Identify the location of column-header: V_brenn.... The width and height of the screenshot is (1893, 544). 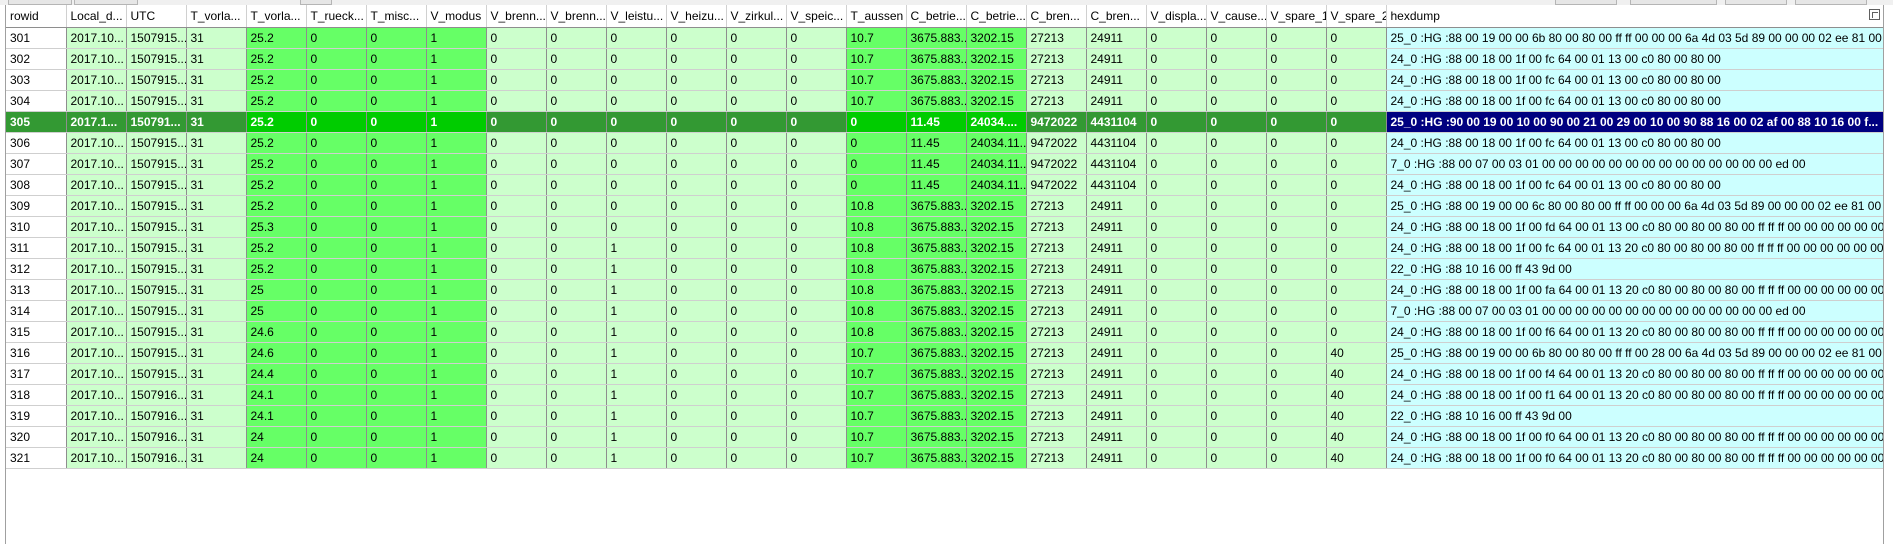
(516, 16).